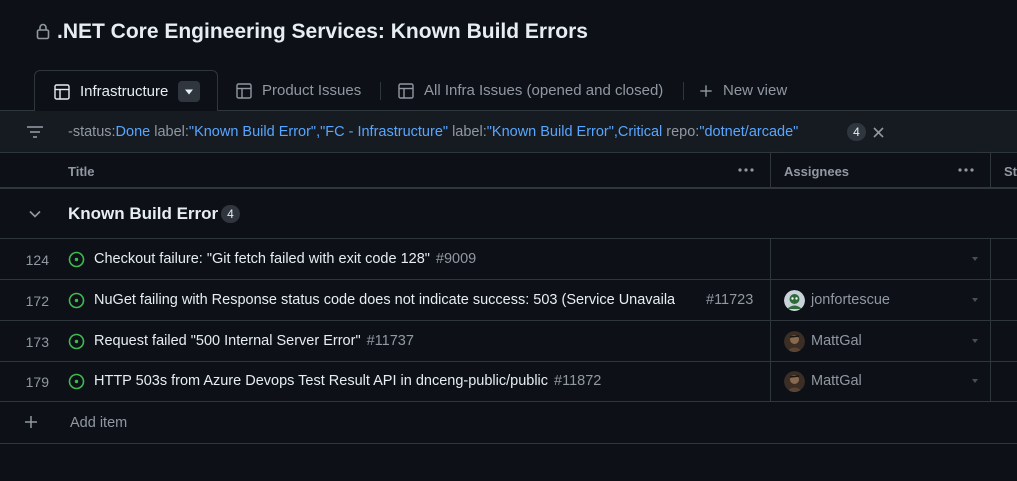 The image size is (1017, 481). I want to click on tab-product-issues: Product Issues, so click(298, 90).